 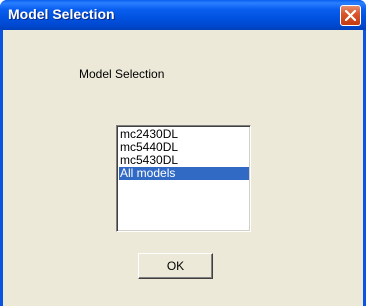 I want to click on model-listbox: mc2430DL mc5440DL mc5430DL All models, so click(x=183, y=178).